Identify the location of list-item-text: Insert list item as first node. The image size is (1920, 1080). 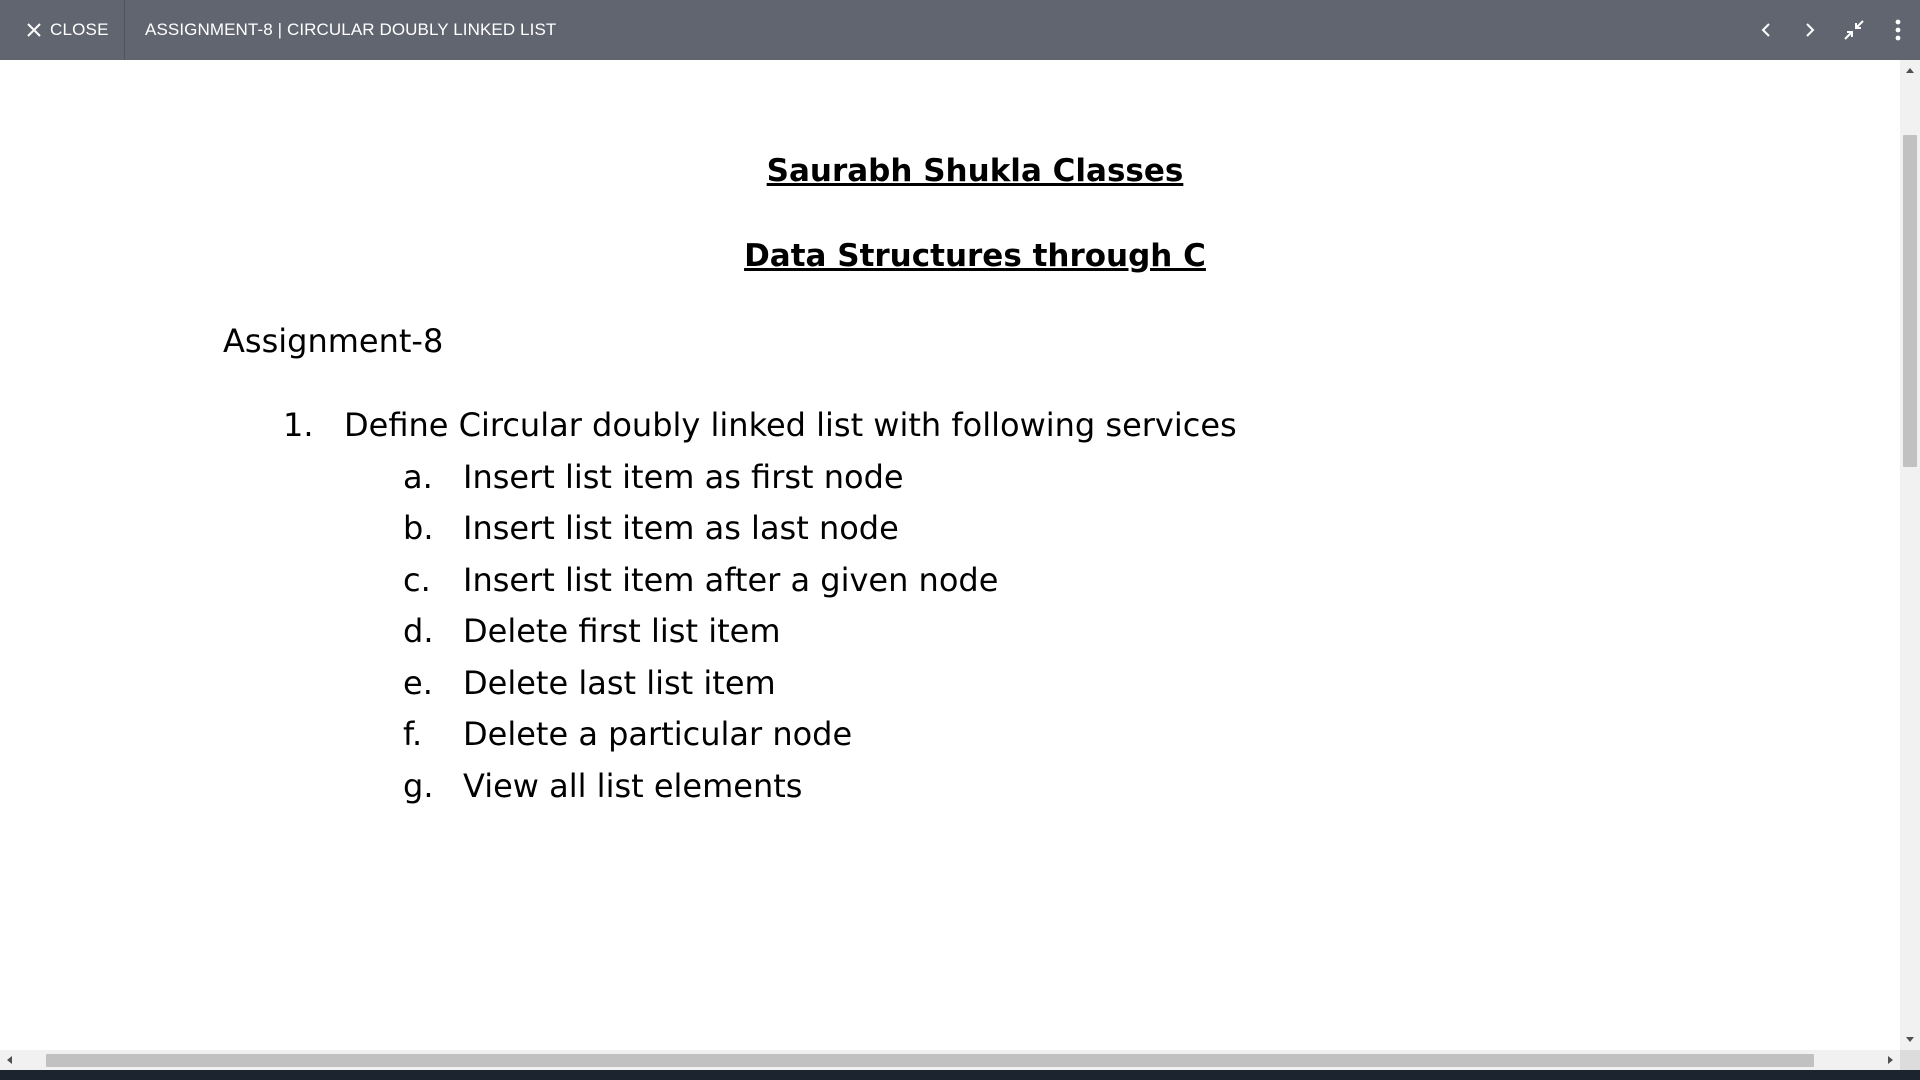
(683, 477).